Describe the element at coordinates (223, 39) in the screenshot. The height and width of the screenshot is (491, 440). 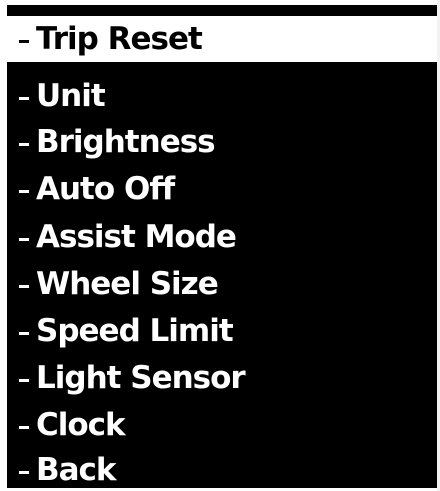
I see `menu-item-trip-reset: Trip Reset` at that location.